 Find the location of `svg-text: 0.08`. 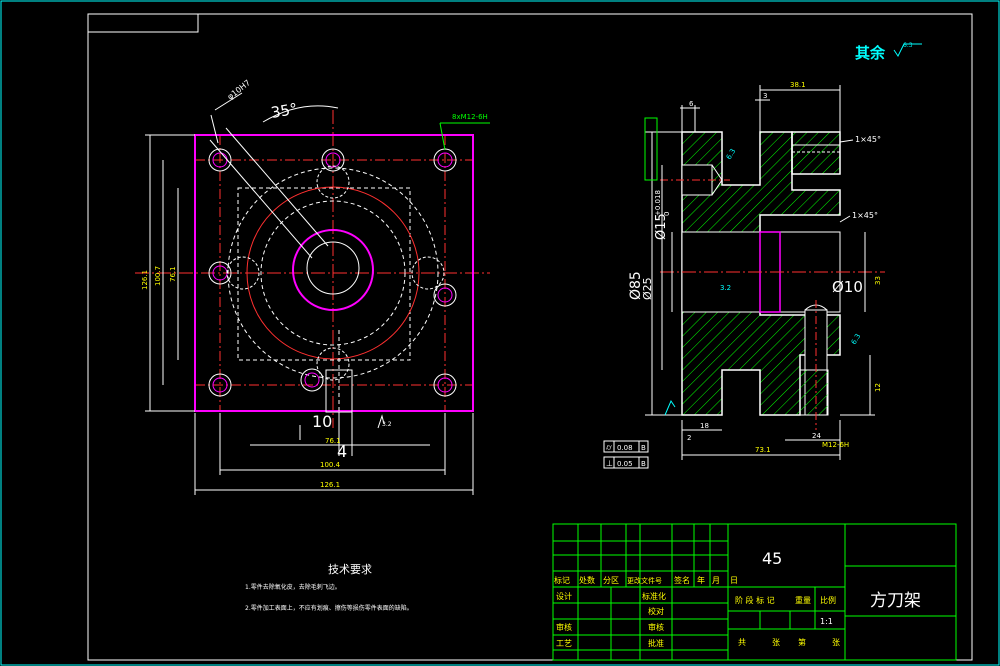

svg-text: 0.08 is located at coordinates (625, 448).